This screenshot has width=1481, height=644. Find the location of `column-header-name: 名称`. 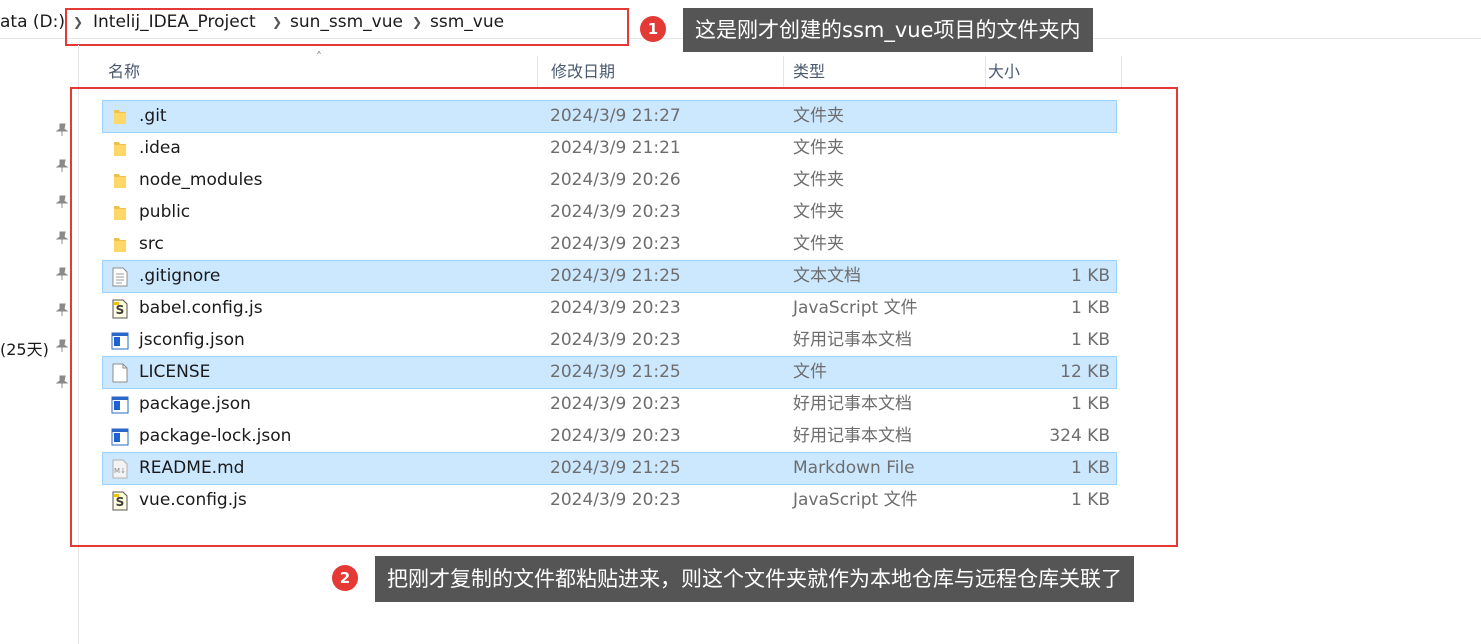

column-header-name: 名称 is located at coordinates (315, 70).